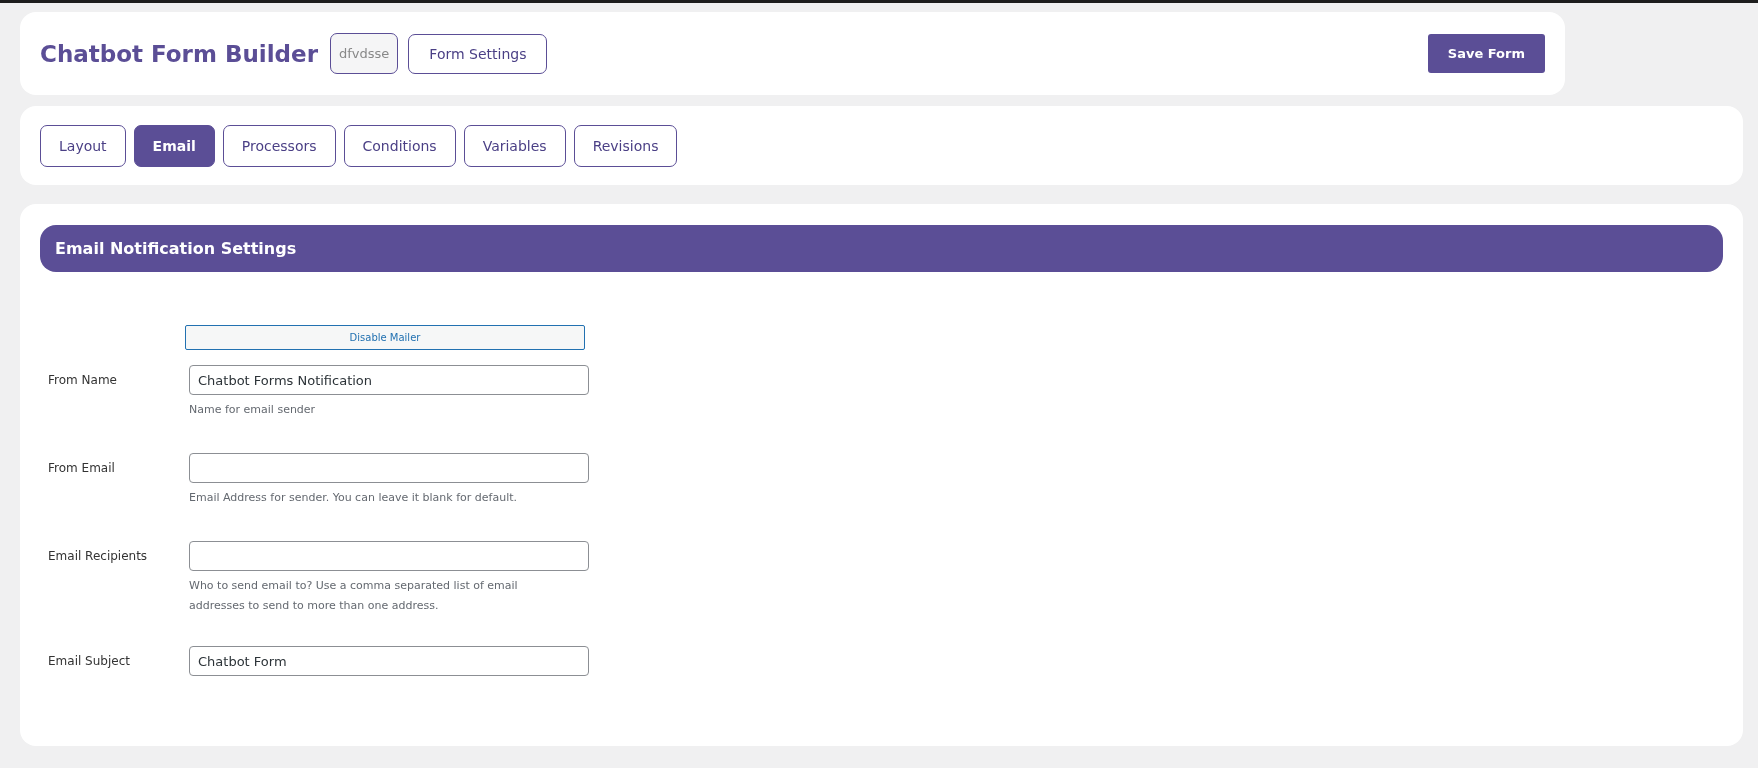  I want to click on text-input: Chatbot Form, so click(389, 661).